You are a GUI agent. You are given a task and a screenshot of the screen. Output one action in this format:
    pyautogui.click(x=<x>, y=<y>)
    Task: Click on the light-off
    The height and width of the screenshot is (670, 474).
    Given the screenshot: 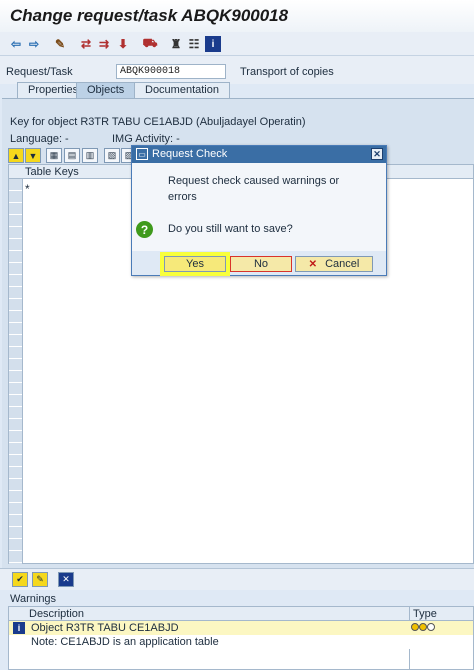 What is the action you would take?
    pyautogui.click(x=431, y=627)
    